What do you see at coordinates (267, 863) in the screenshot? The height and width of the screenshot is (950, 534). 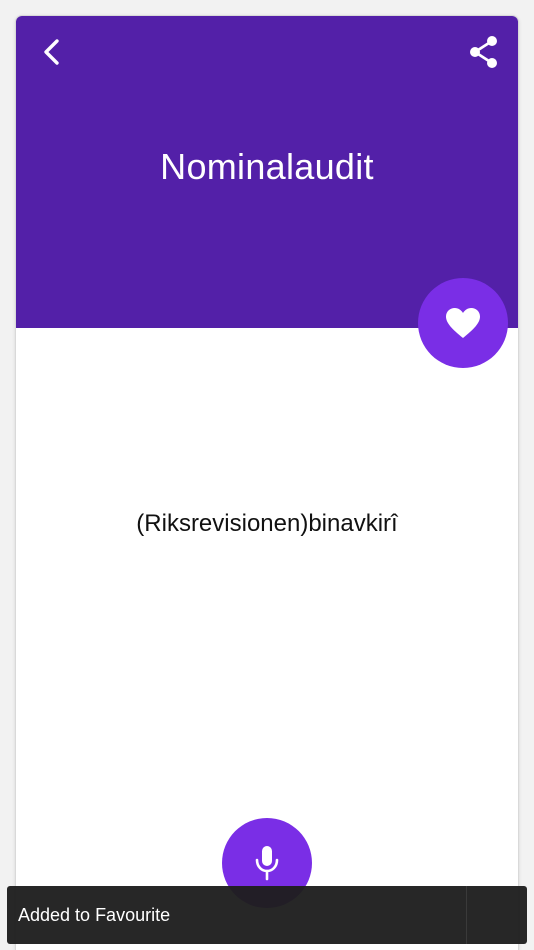 I see `microphone-icon` at bounding box center [267, 863].